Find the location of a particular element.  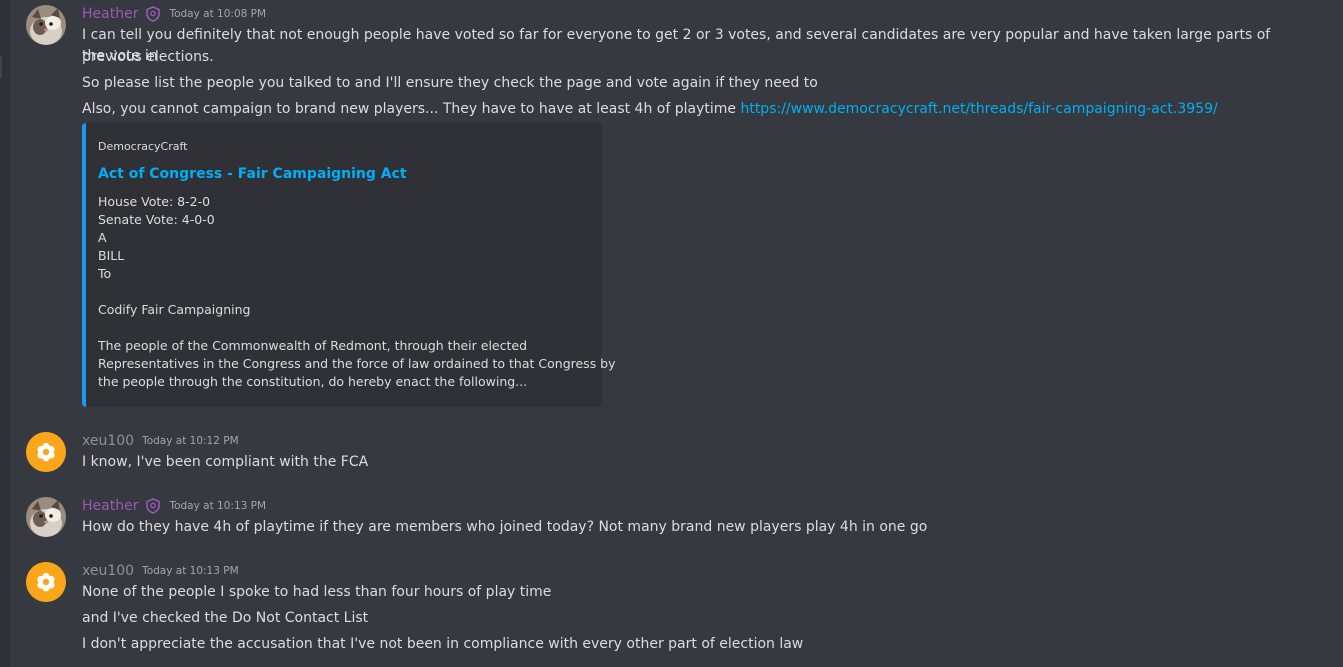

embed-line: To is located at coordinates (105, 273).